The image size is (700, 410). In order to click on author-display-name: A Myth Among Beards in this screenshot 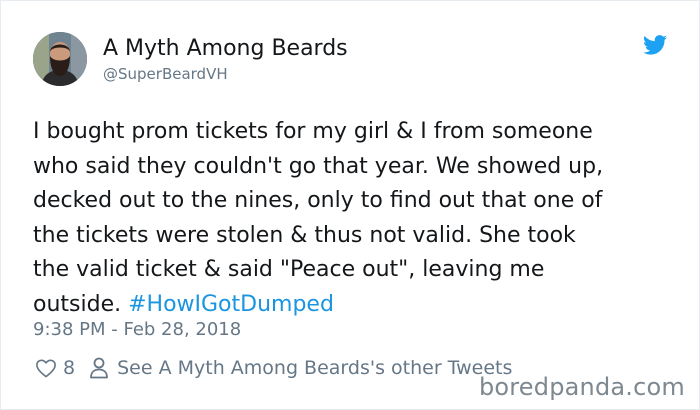, I will do `click(225, 48)`.